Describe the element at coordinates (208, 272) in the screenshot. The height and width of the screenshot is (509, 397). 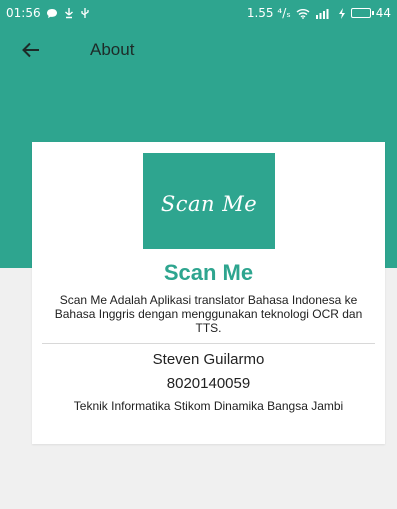
I see `app-name: Scan Me` at that location.